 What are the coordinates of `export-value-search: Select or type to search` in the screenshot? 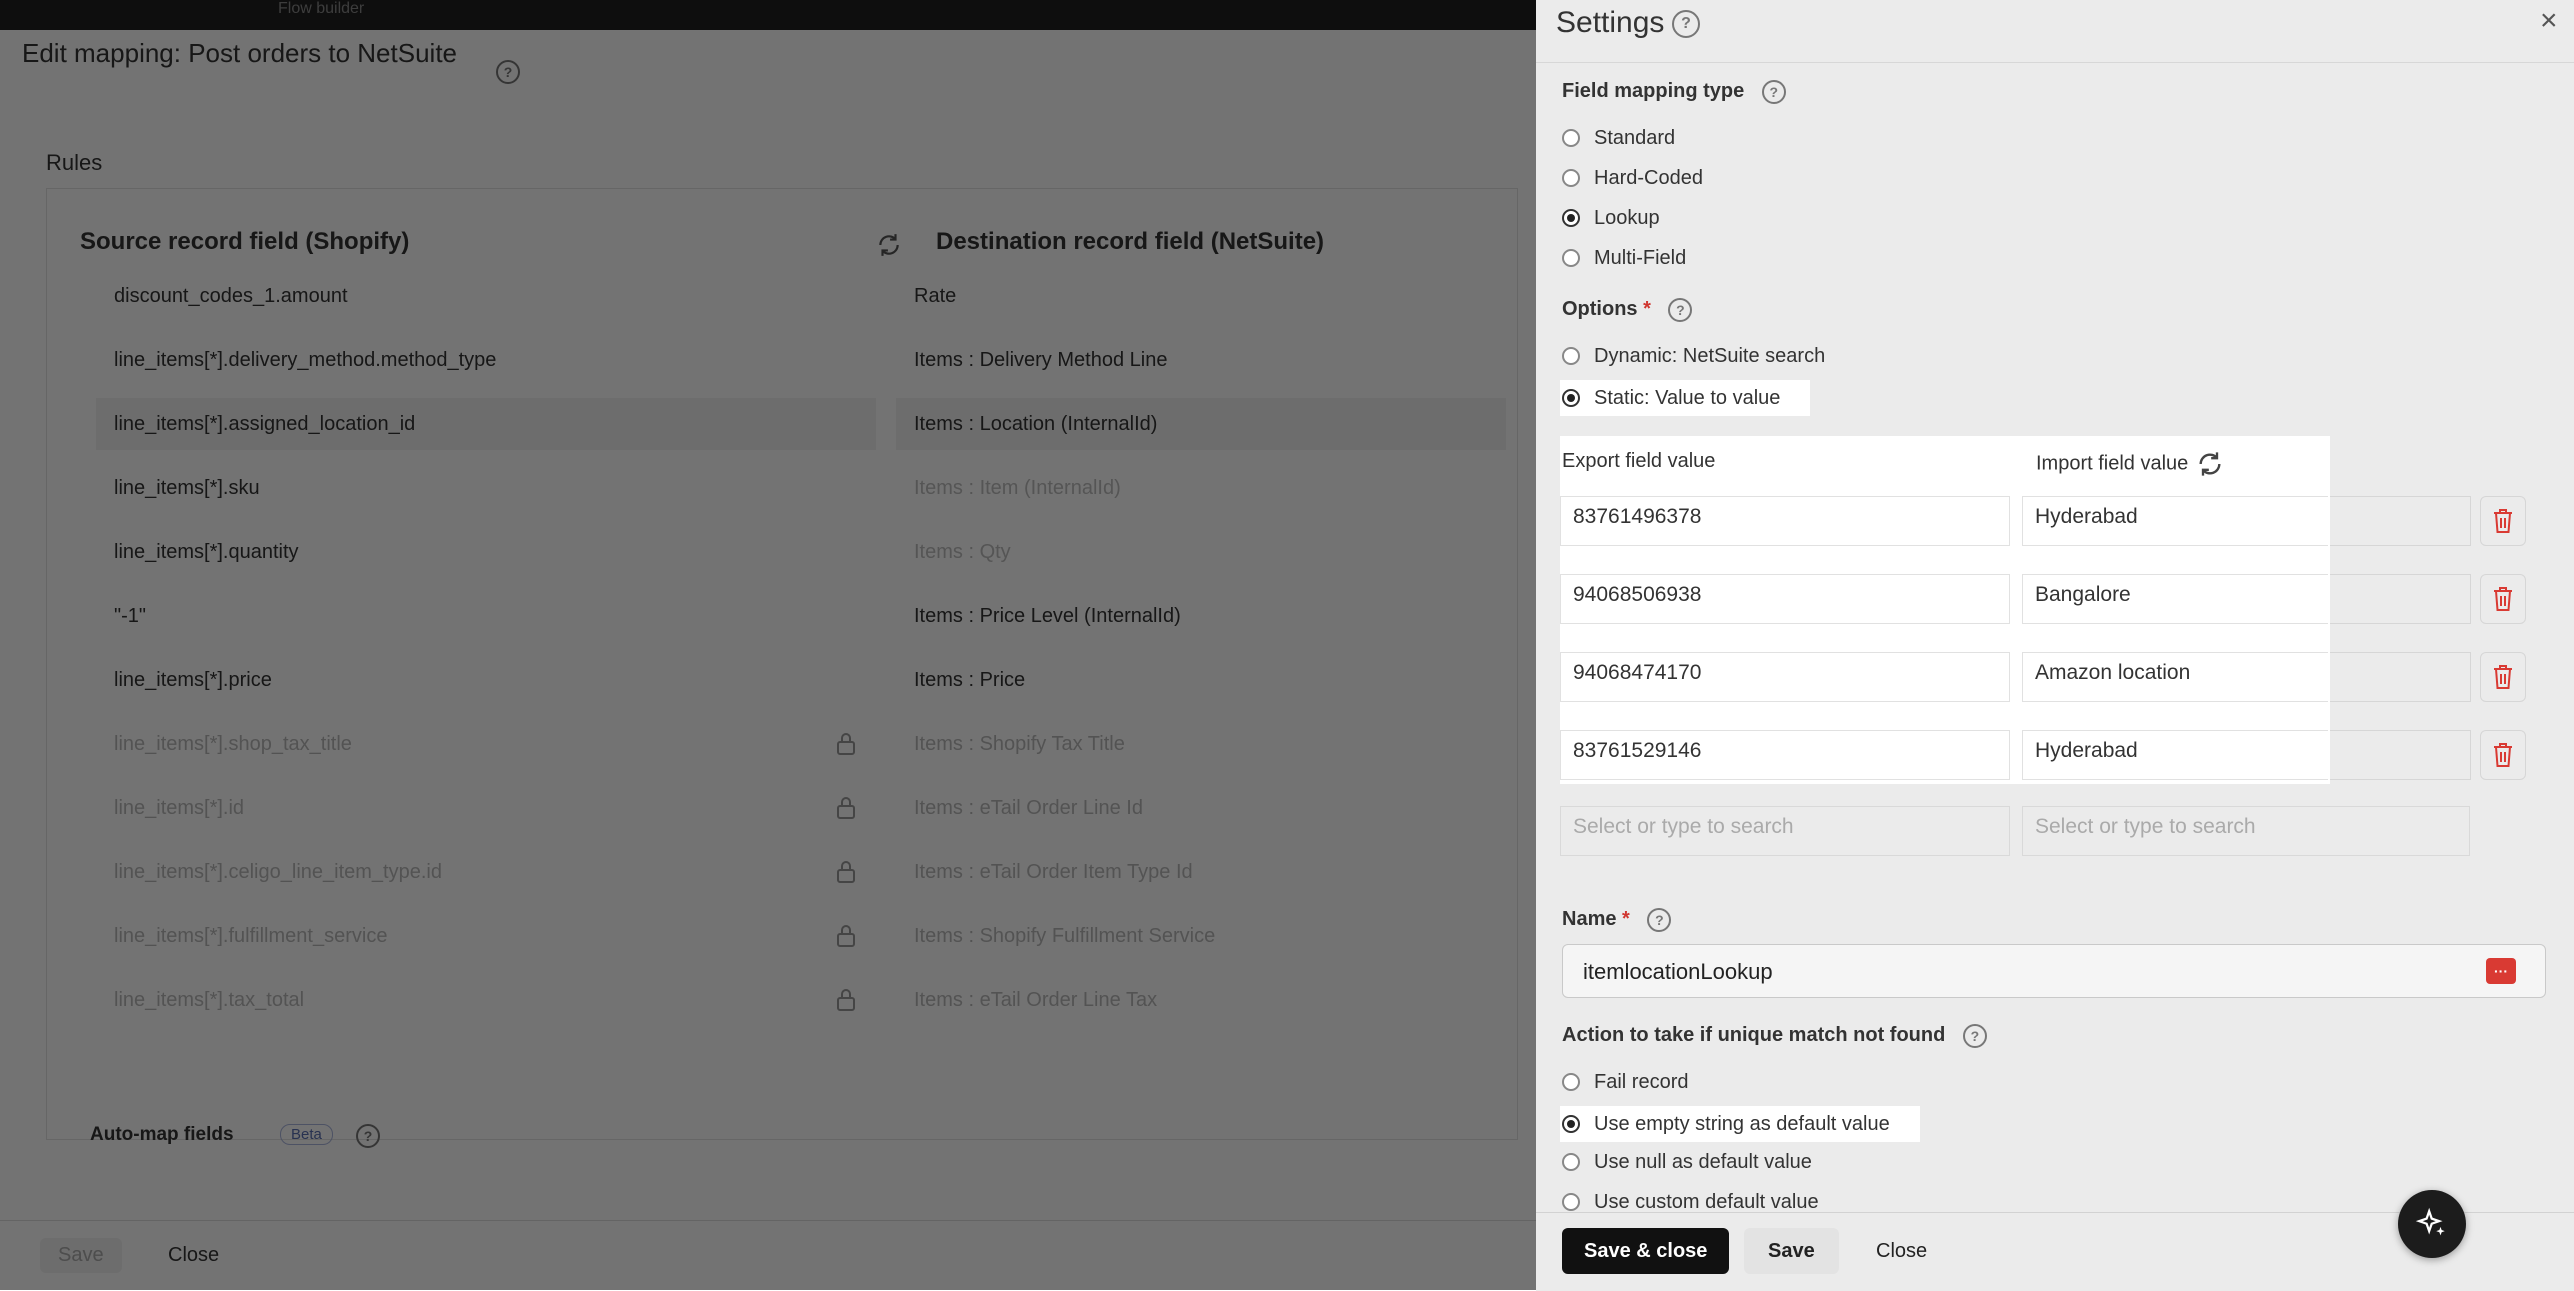 It's located at (1785, 831).